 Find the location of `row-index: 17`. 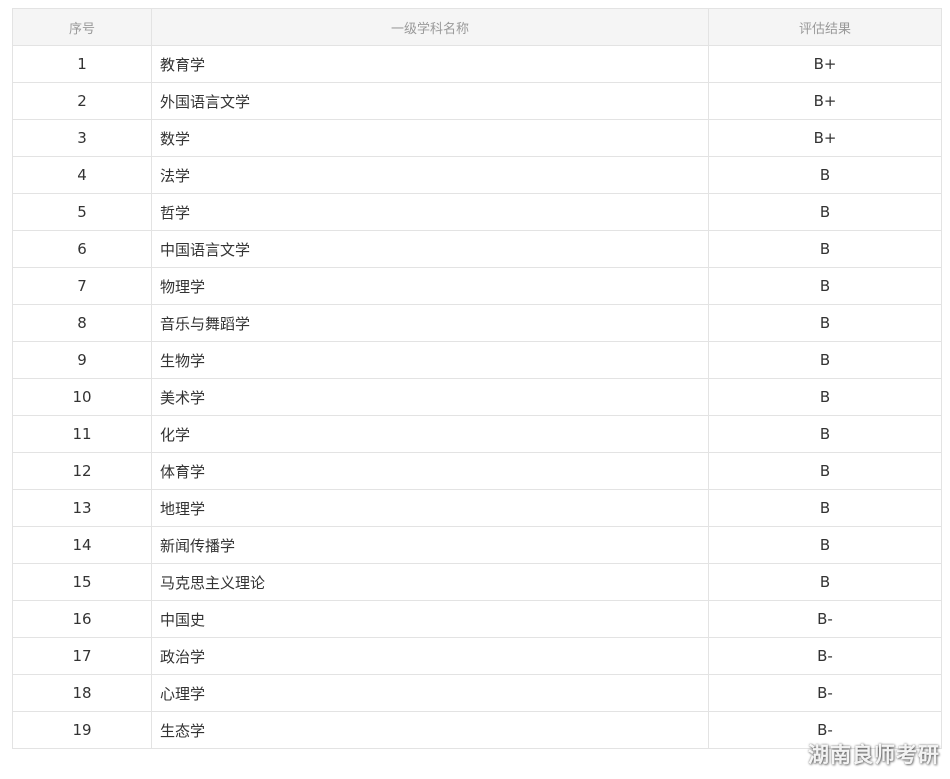

row-index: 17 is located at coordinates (82, 656).